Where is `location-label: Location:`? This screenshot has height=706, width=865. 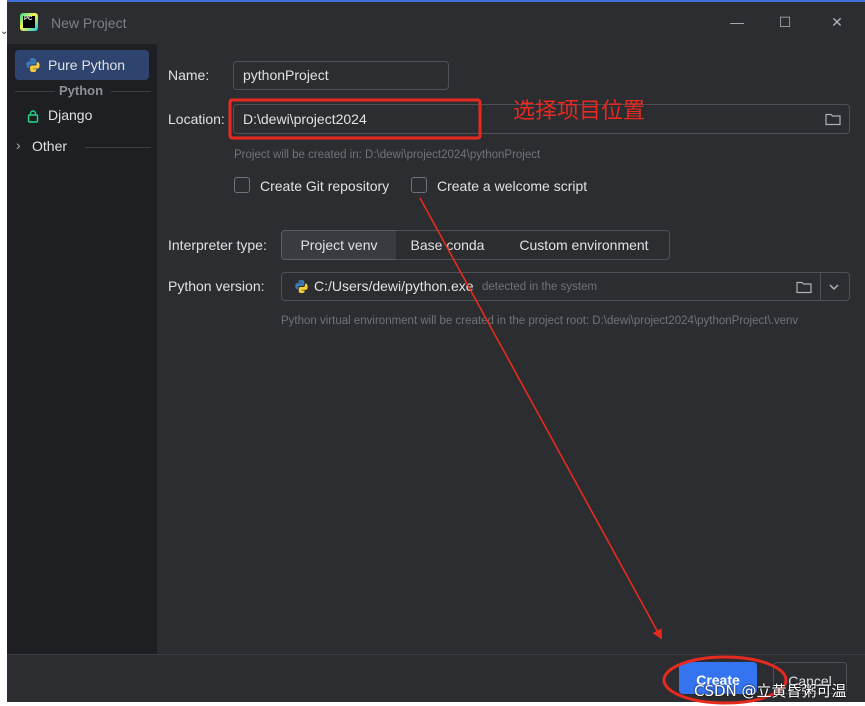 location-label: Location: is located at coordinates (196, 119).